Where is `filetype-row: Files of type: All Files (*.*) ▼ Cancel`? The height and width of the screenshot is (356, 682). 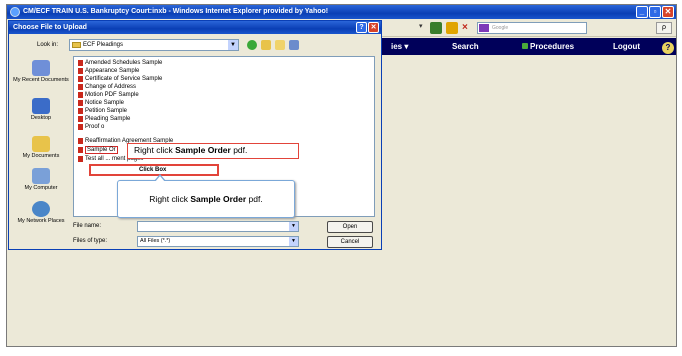 filetype-row: Files of type: All Files (*.*) ▼ Cancel is located at coordinates (223, 242).